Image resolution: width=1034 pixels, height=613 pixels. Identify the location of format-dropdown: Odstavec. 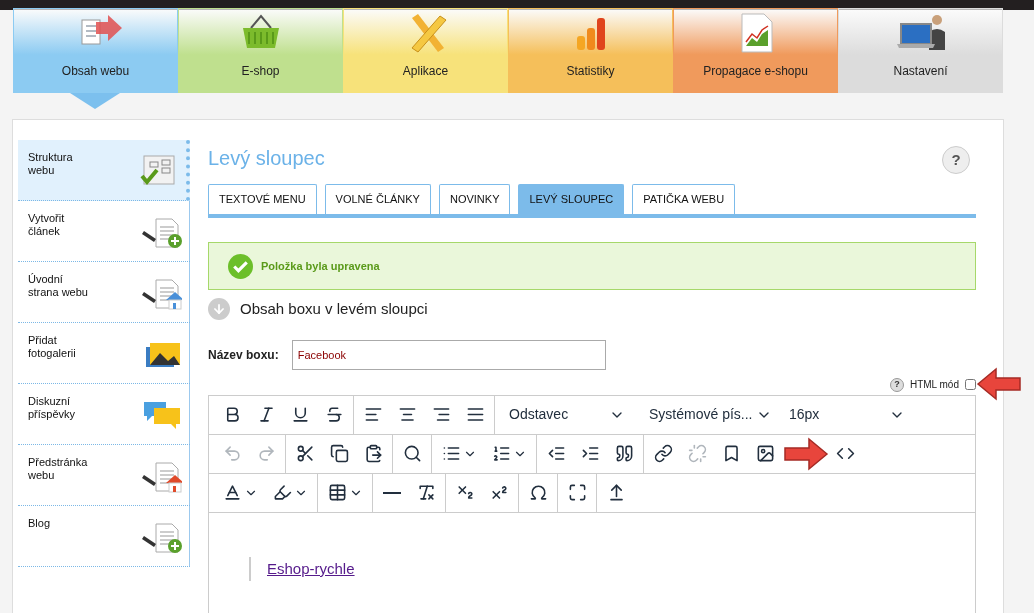
(567, 414).